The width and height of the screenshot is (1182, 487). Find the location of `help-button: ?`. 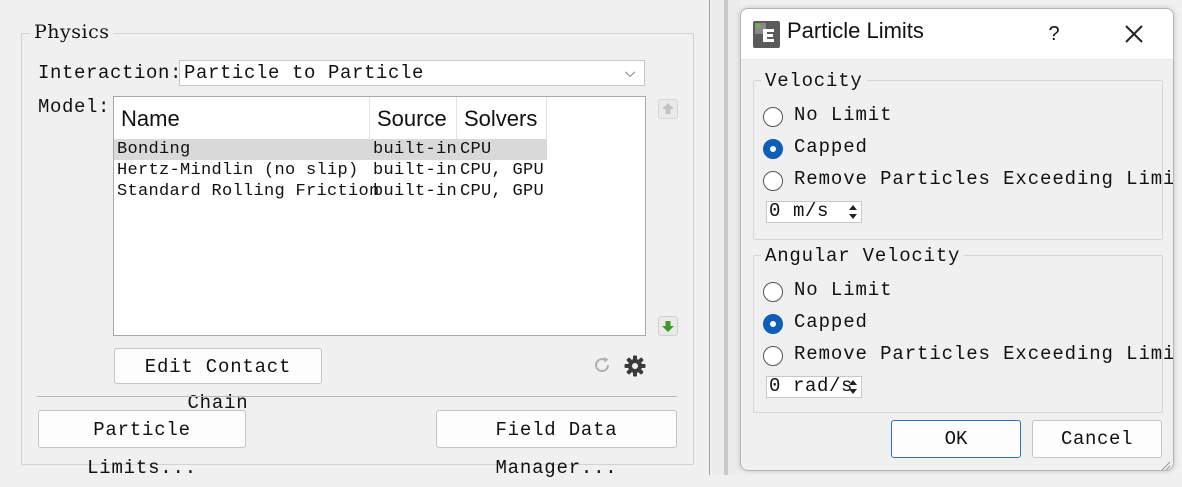

help-button: ? is located at coordinates (1054, 34).